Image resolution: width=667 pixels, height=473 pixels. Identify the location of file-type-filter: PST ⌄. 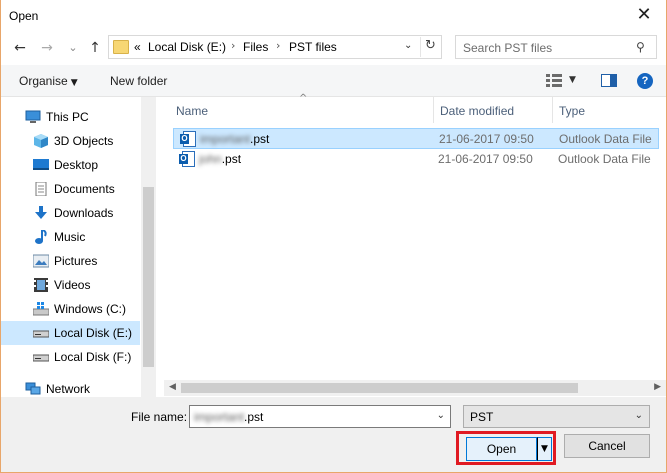
(556, 416).